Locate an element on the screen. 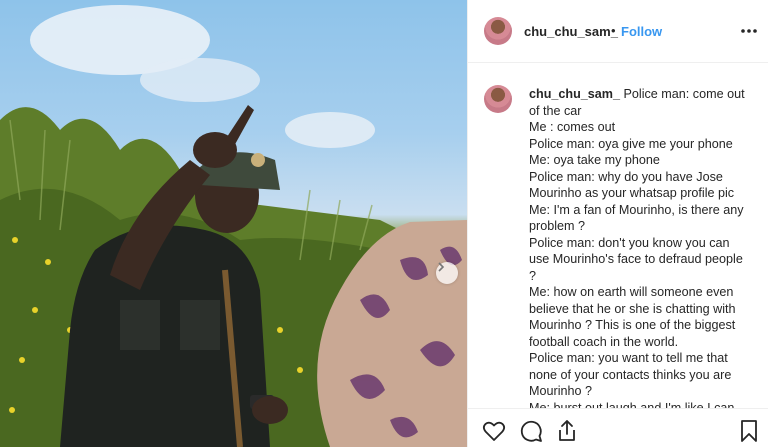 Image resolution: width=768 pixels, height=447 pixels. caption-avatar is located at coordinates (498, 99).